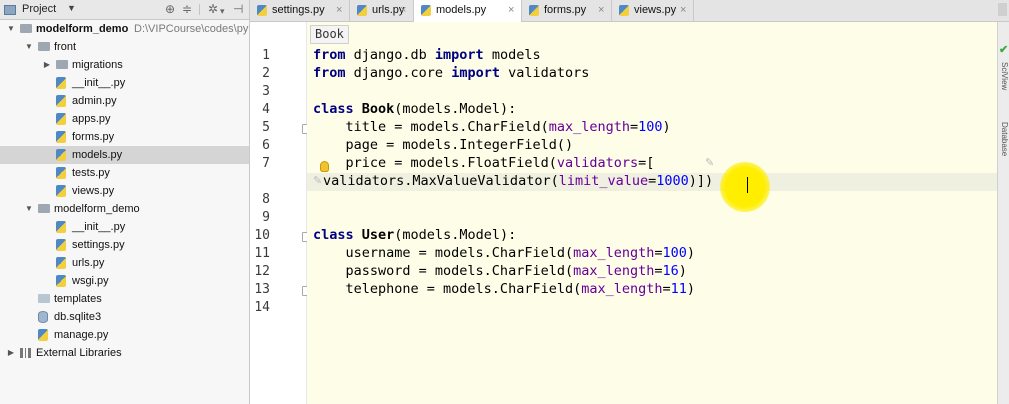 The width and height of the screenshot is (1009, 404). What do you see at coordinates (262, 289) in the screenshot?
I see `line-number: 13` at bounding box center [262, 289].